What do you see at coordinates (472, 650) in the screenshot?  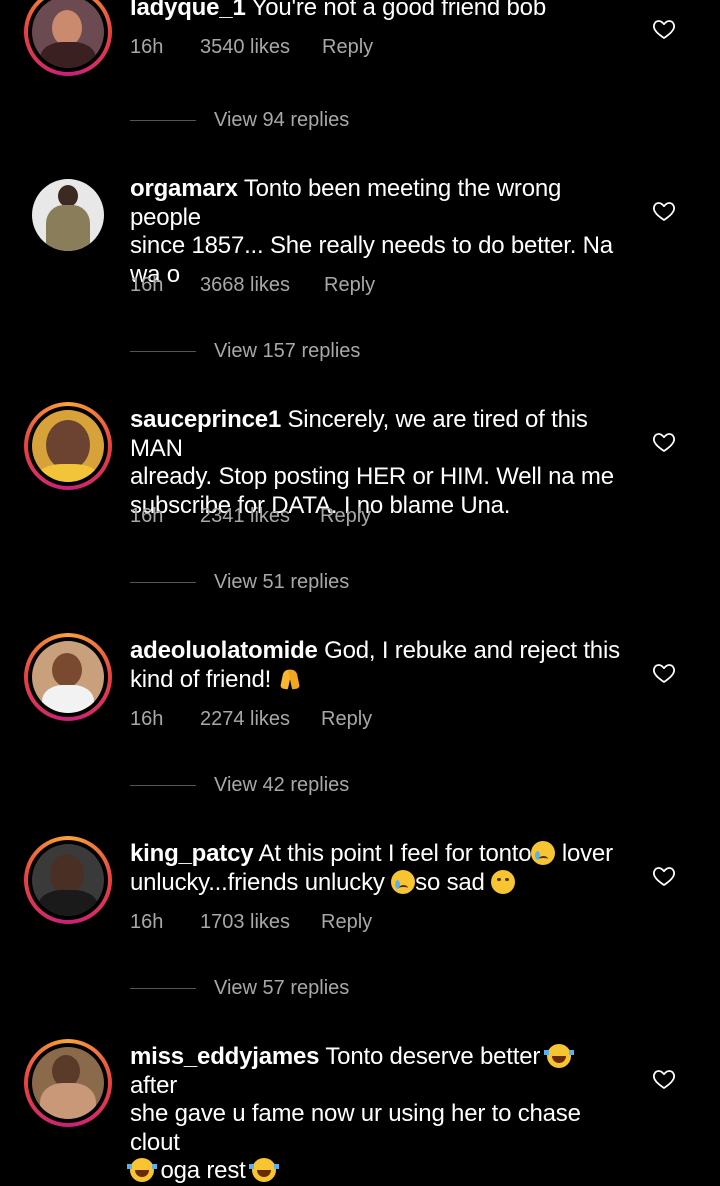 I see `comment-text-line: God, I rebuke and reject this` at bounding box center [472, 650].